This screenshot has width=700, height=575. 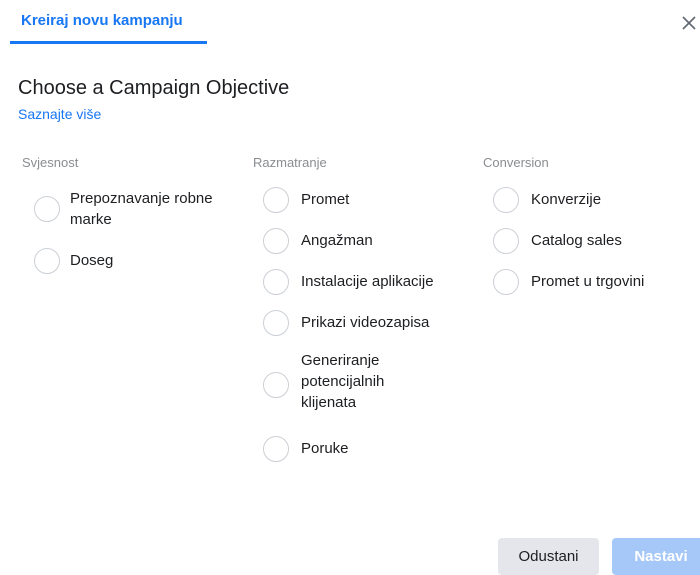 What do you see at coordinates (656, 556) in the screenshot?
I see `continue-button: Nastavi` at bounding box center [656, 556].